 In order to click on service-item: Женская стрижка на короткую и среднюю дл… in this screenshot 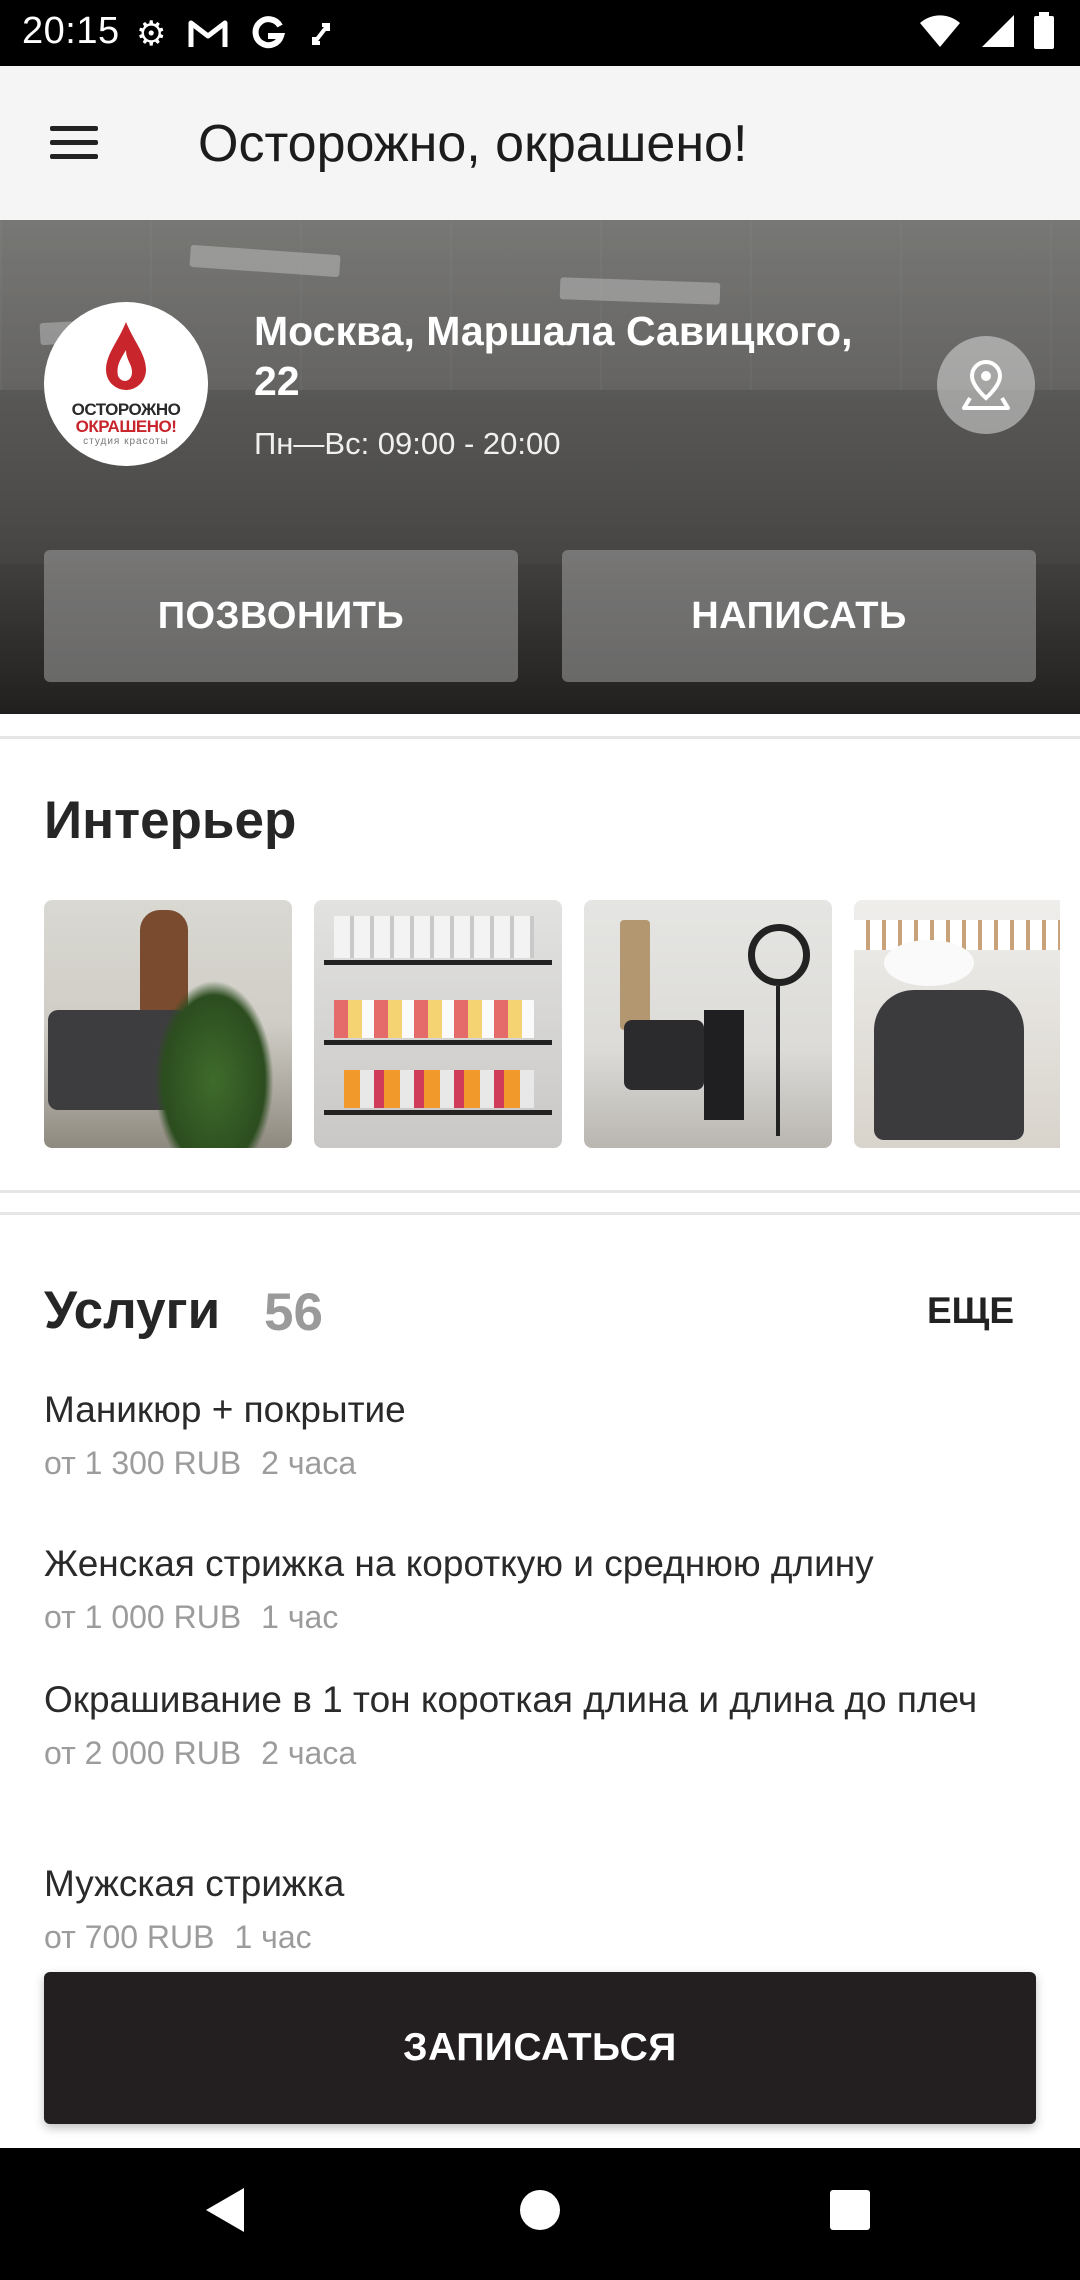, I will do `click(544, 1588)`.